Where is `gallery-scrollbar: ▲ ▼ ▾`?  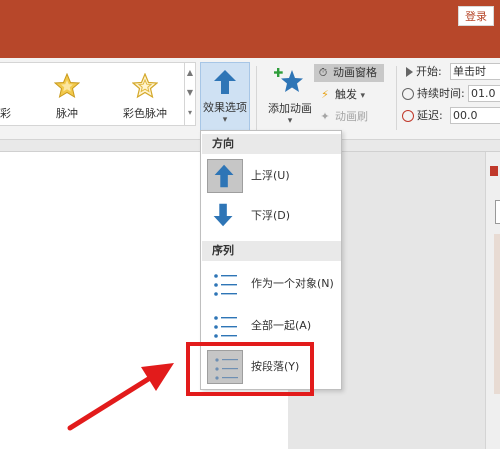
gallery-scrollbar: ▲ ▼ ▾ is located at coordinates (189, 94).